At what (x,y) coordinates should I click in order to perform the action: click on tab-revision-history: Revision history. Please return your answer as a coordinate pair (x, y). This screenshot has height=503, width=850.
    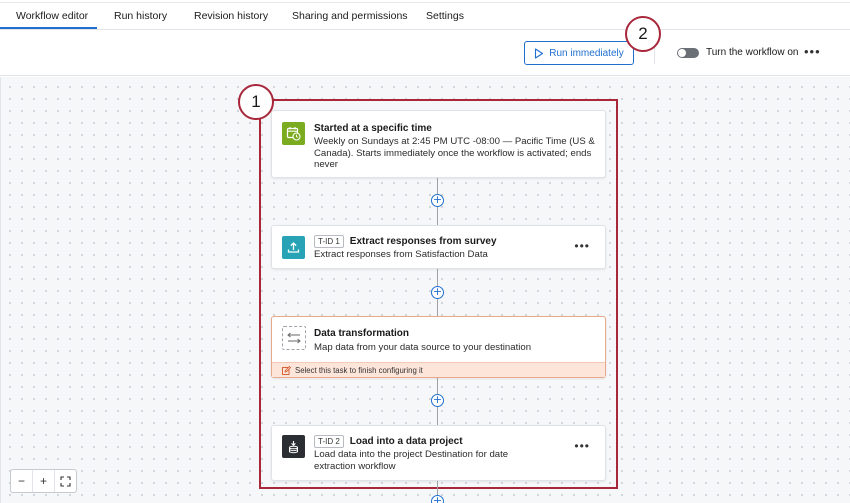
    Looking at the image, I should click on (231, 16).